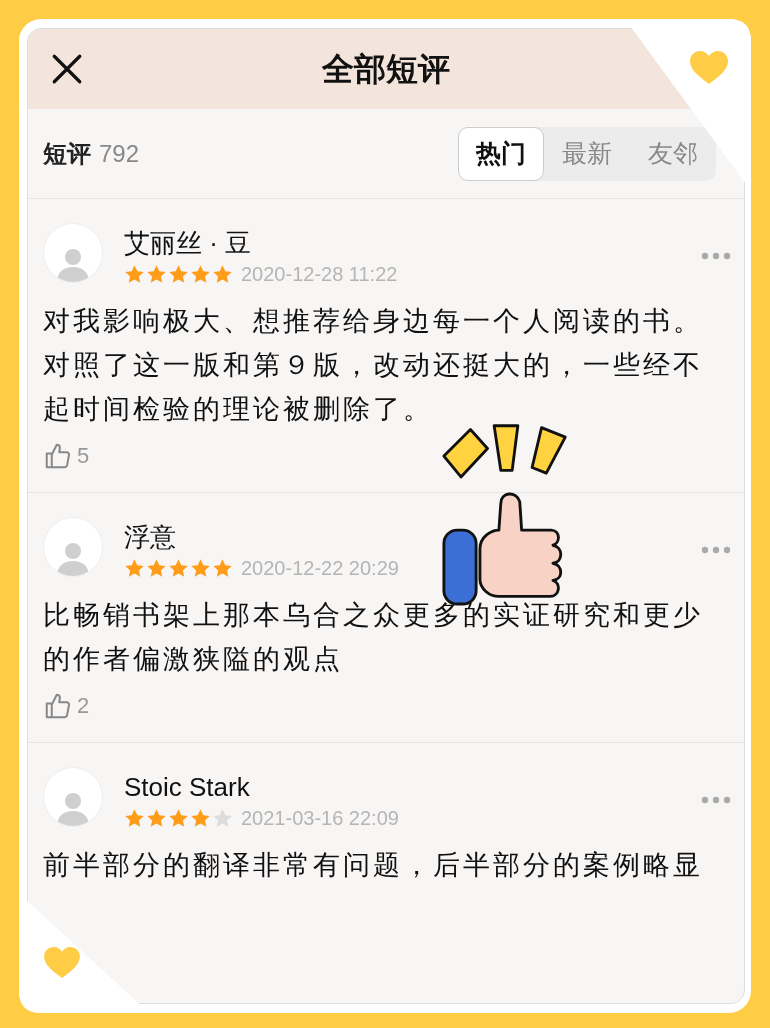 The image size is (770, 1028). I want to click on page-title: 全部短评, so click(386, 69).